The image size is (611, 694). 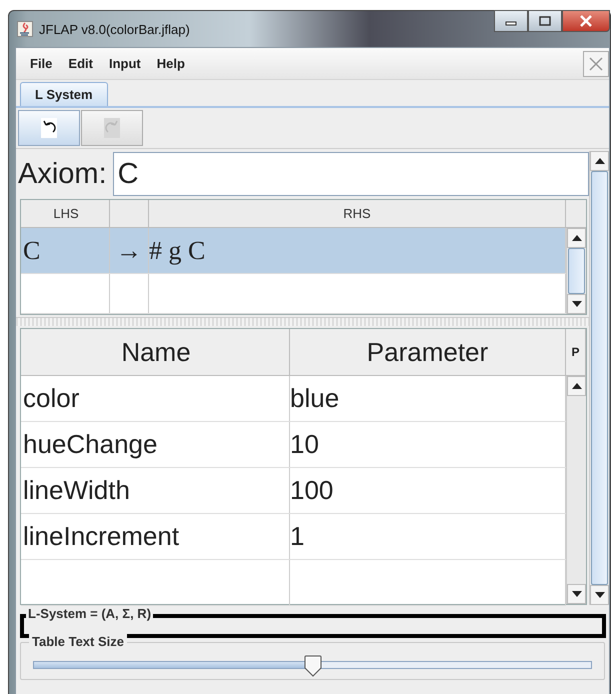 What do you see at coordinates (357, 213) in the screenshot?
I see `column-header: RHS` at bounding box center [357, 213].